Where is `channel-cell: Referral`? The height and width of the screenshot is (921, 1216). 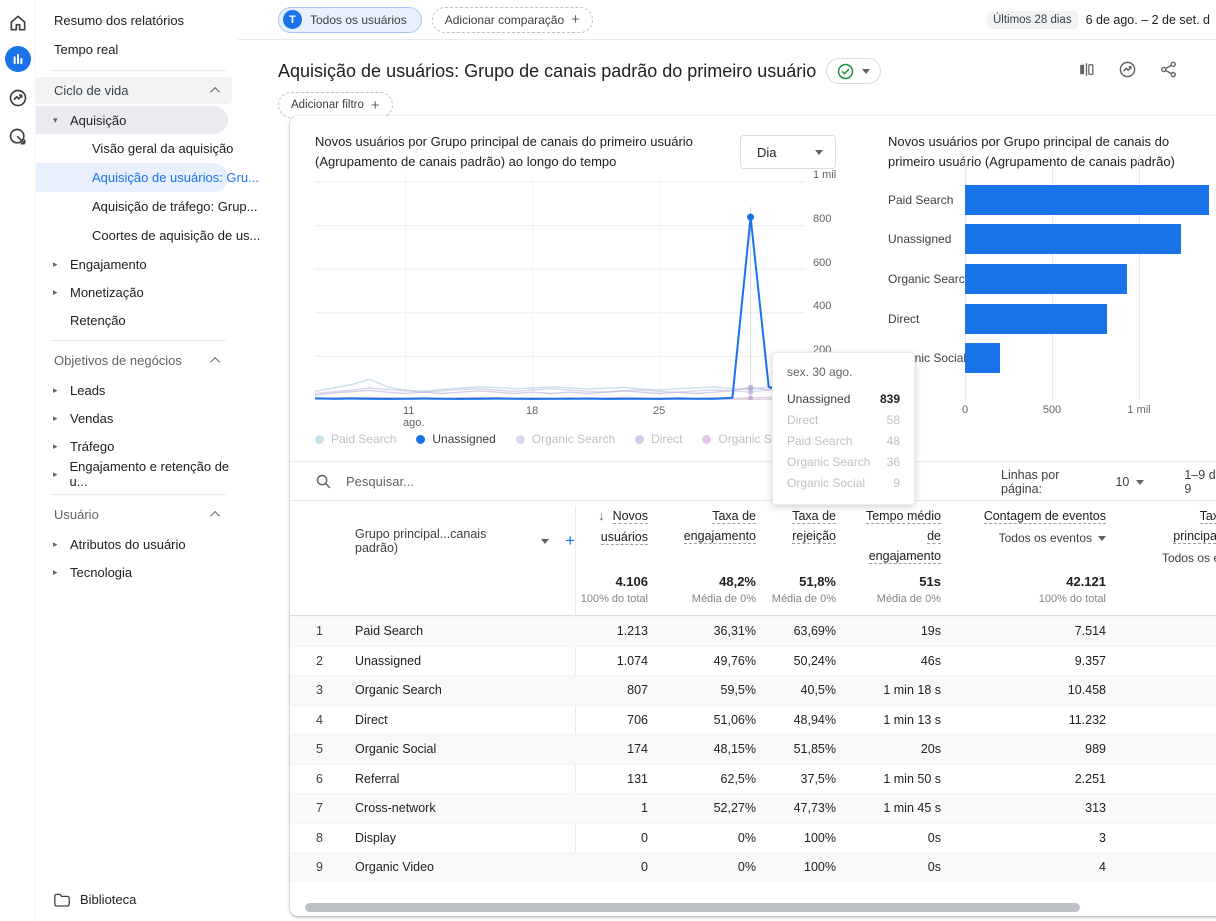
channel-cell: Referral is located at coordinates (452, 779).